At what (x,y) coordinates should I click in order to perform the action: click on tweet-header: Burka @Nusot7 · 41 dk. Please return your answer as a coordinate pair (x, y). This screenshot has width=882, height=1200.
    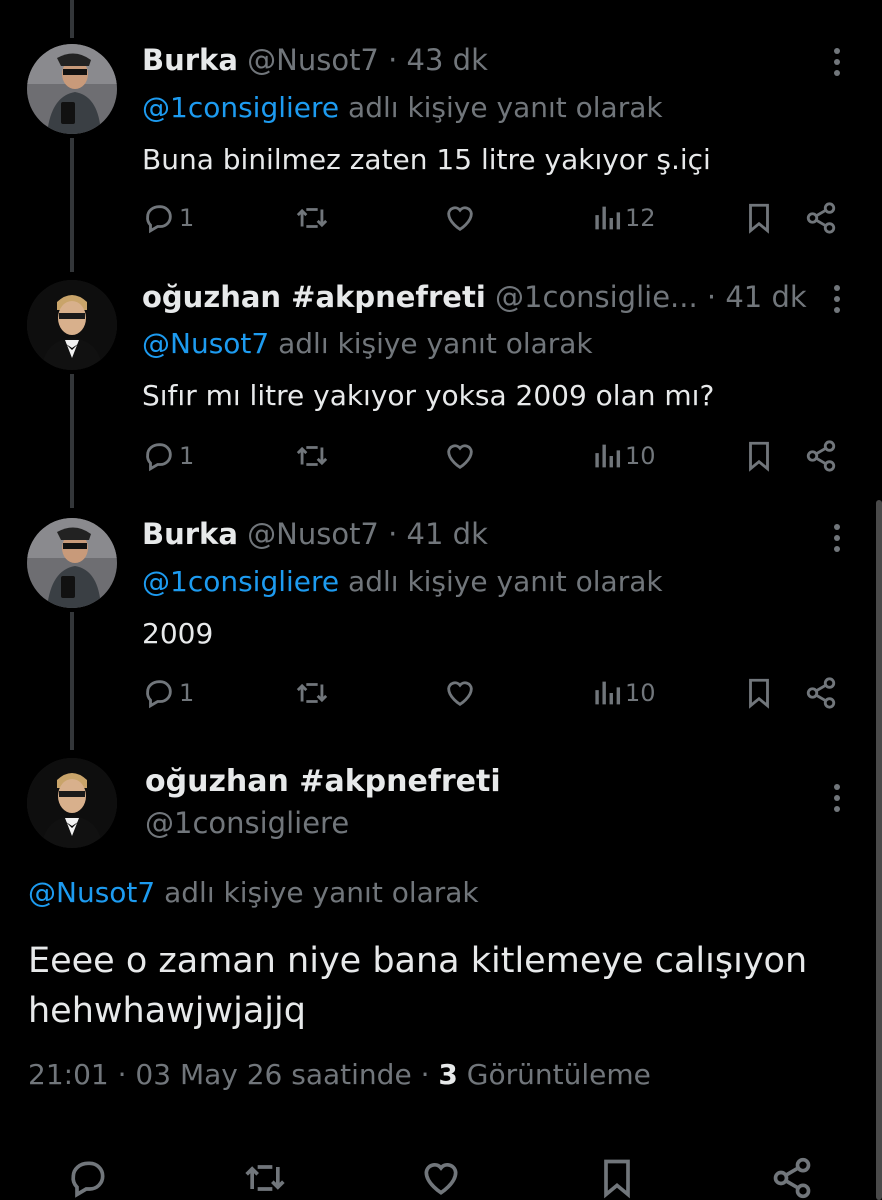
    Looking at the image, I should click on (315, 534).